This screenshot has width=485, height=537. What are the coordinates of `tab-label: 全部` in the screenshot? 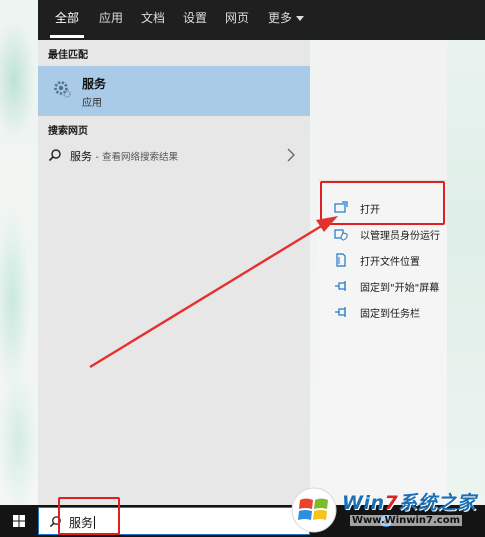 It's located at (66, 18).